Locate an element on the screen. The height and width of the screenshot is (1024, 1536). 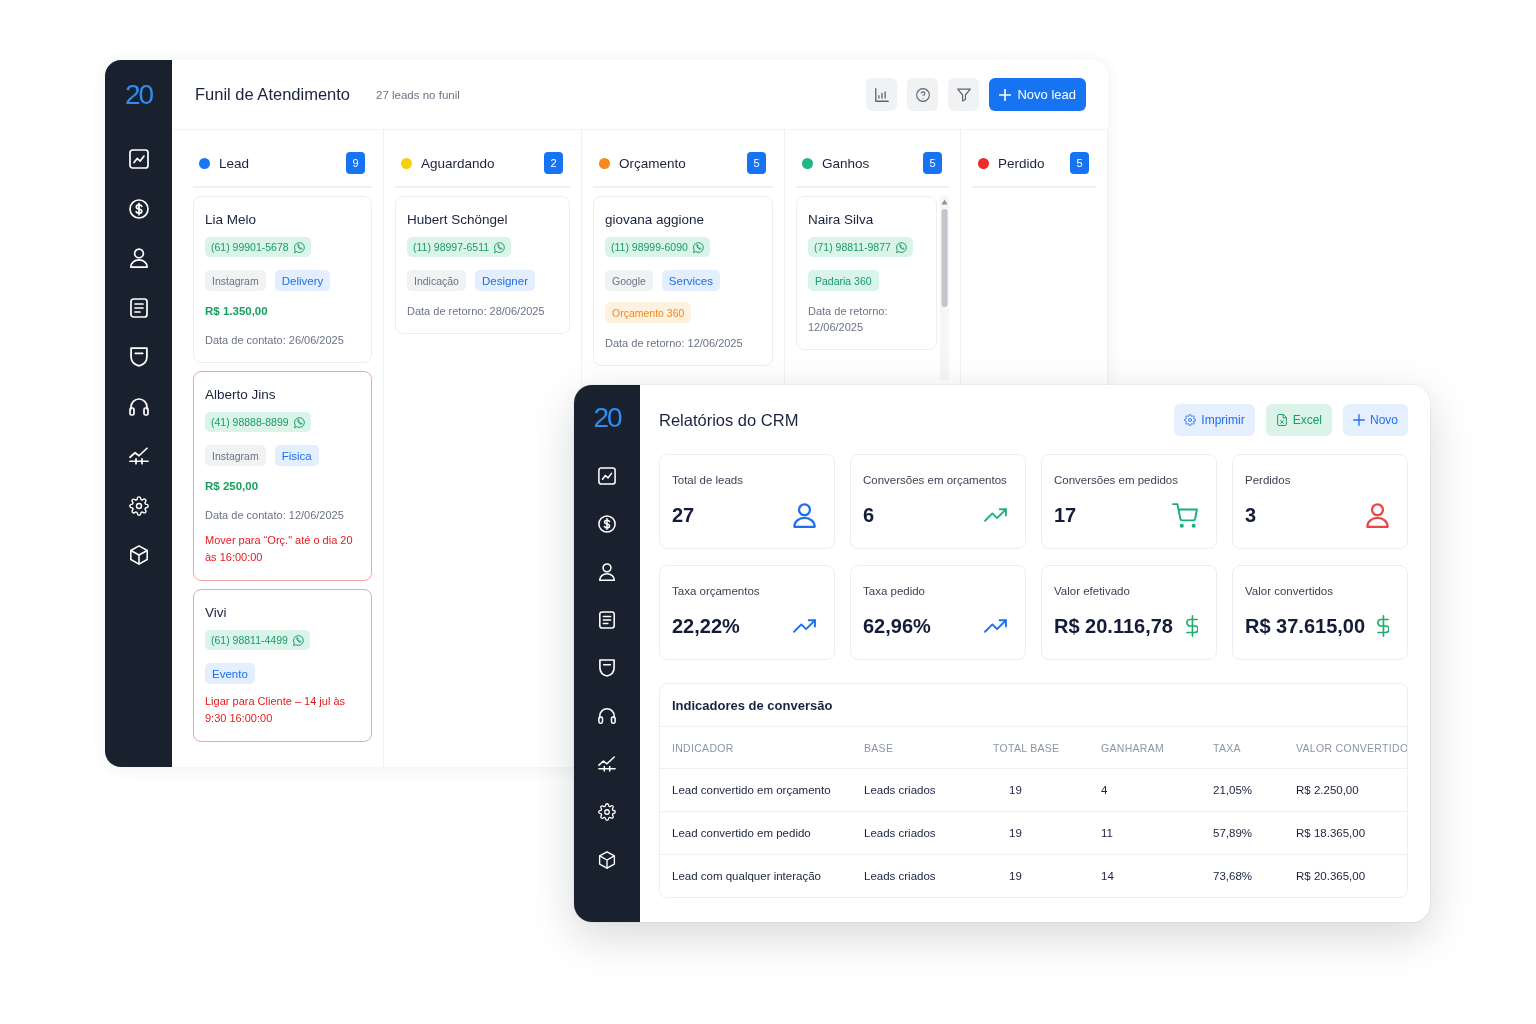
page-title: Funil de Atendimento is located at coordinates (273, 94).